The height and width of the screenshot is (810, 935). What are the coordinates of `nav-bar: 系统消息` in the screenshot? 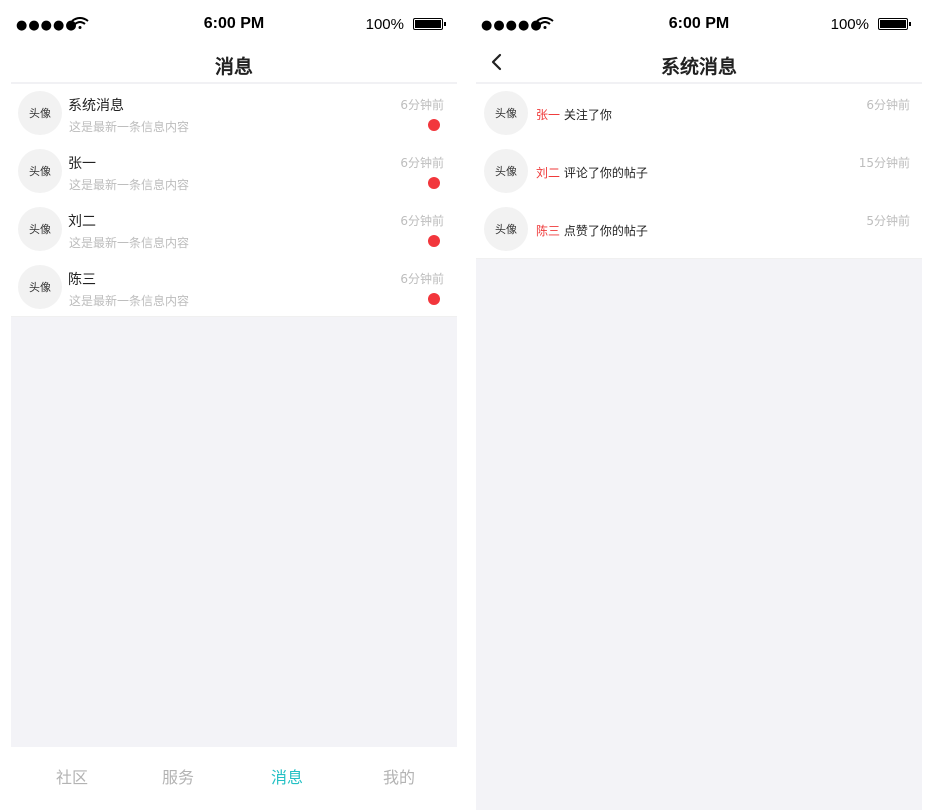 It's located at (699, 64).